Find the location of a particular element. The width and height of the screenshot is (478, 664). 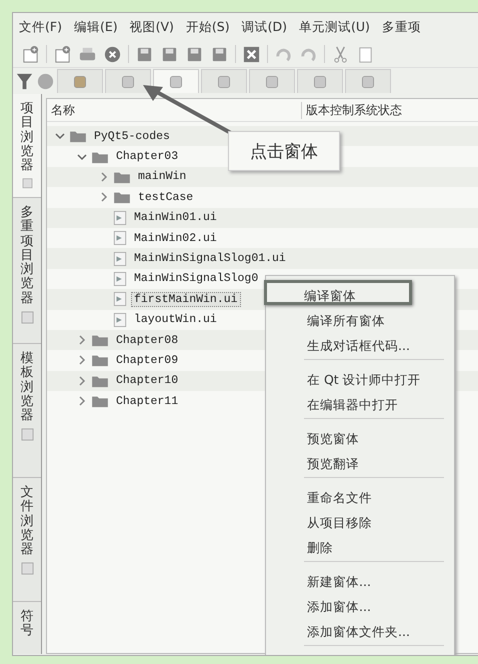

menu-item: 单元测试(U) is located at coordinates (334, 27).